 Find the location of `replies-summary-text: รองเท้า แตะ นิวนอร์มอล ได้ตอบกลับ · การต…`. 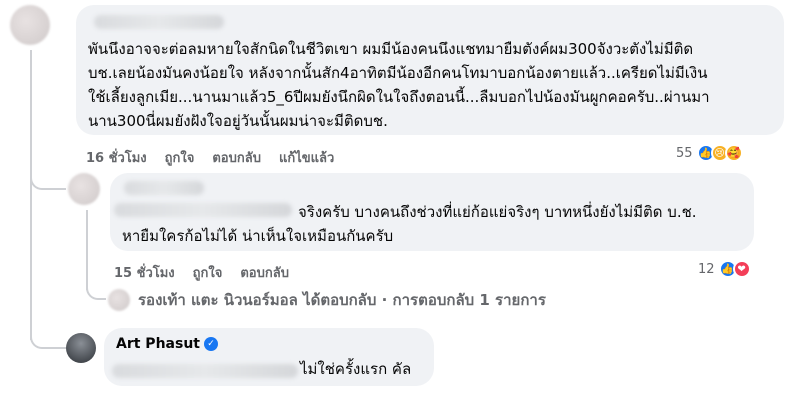

replies-summary-text: รองเท้า แตะ นิวนอร์มอล ได้ตอบกลับ · การต… is located at coordinates (342, 300).